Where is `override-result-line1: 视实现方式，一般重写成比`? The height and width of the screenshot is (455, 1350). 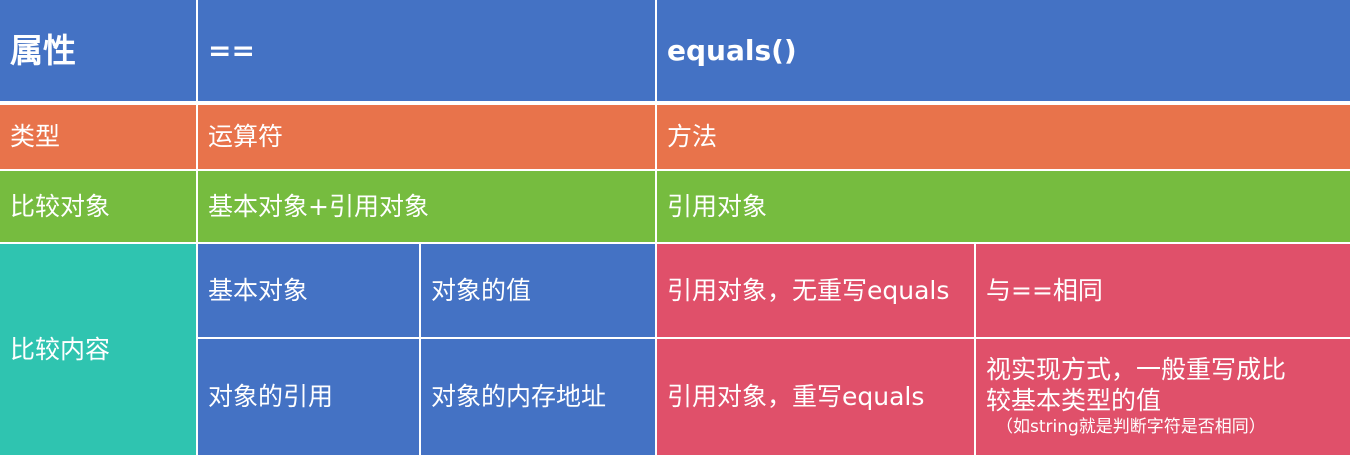 override-result-line1: 视实现方式，一般重写成比 is located at coordinates (1136, 369).